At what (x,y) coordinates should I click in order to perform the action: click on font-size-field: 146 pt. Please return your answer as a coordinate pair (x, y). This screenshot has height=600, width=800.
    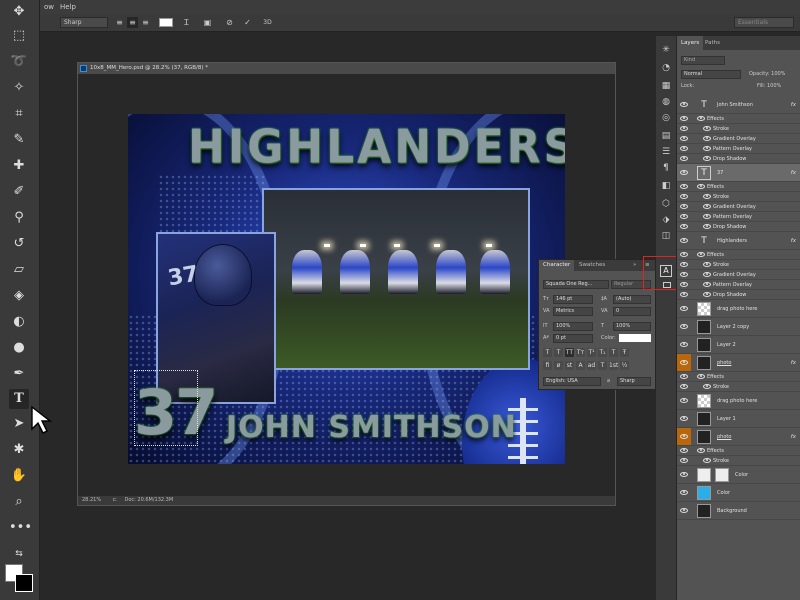
    Looking at the image, I should click on (573, 299).